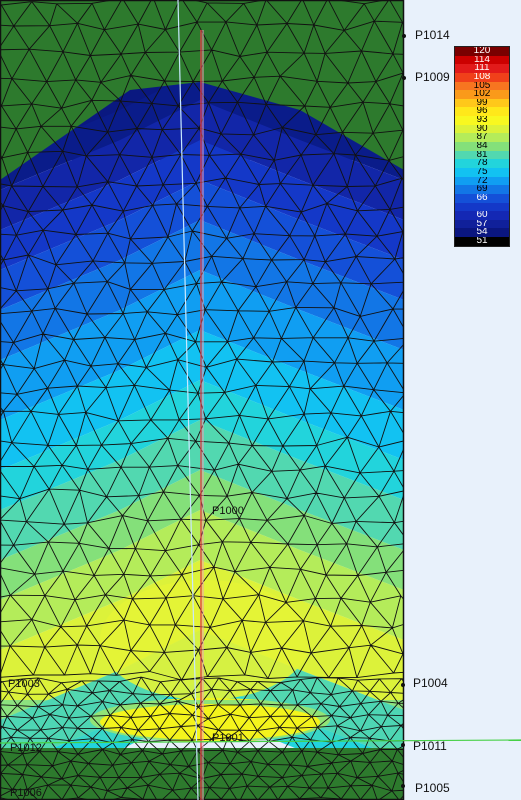 The image size is (521, 800). Describe the element at coordinates (228, 738) in the screenshot. I see `point-label-p1001: P1001` at that location.